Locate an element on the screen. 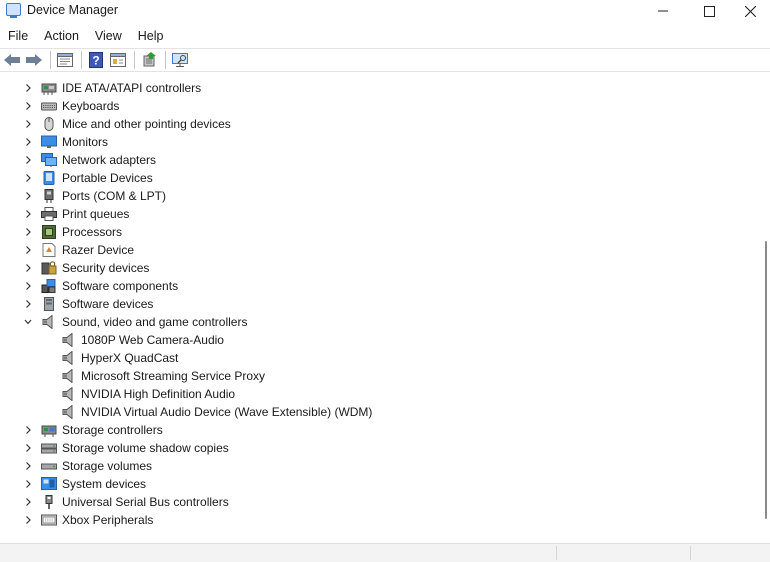 Image resolution: width=770 pixels, height=562 pixels. tree-item-label: Portable Devices is located at coordinates (107, 178).